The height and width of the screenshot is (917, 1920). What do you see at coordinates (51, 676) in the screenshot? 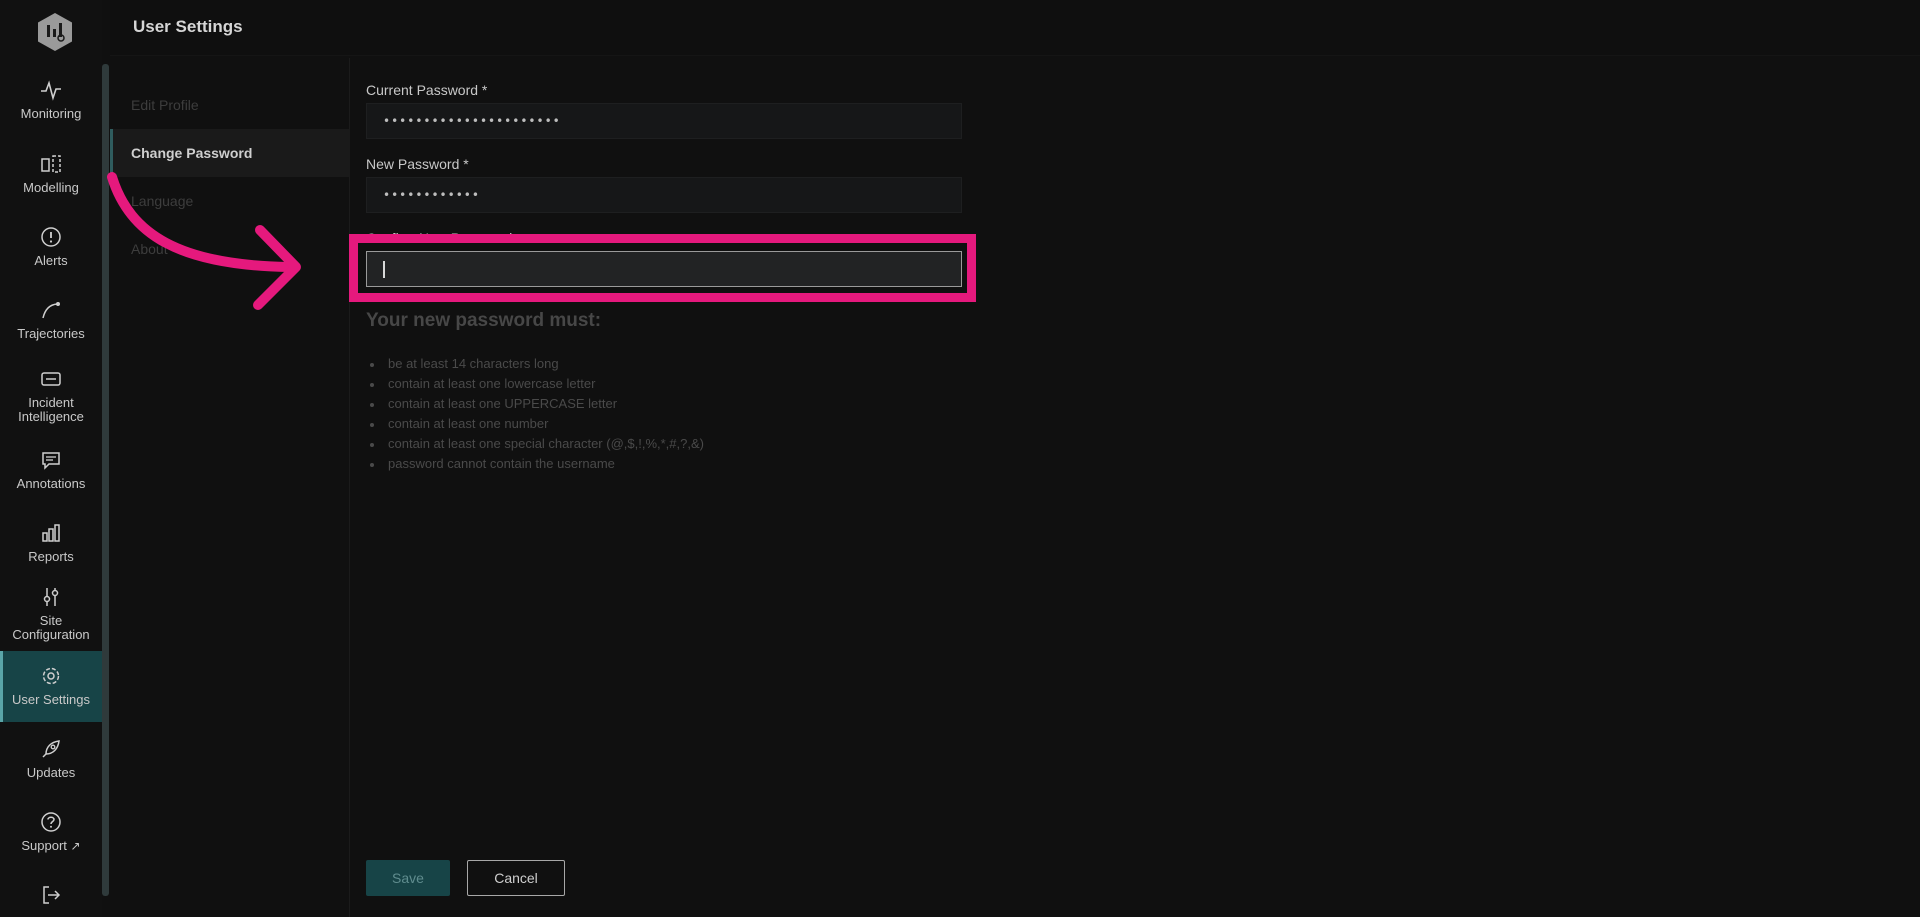
I see `gear-icon` at bounding box center [51, 676].